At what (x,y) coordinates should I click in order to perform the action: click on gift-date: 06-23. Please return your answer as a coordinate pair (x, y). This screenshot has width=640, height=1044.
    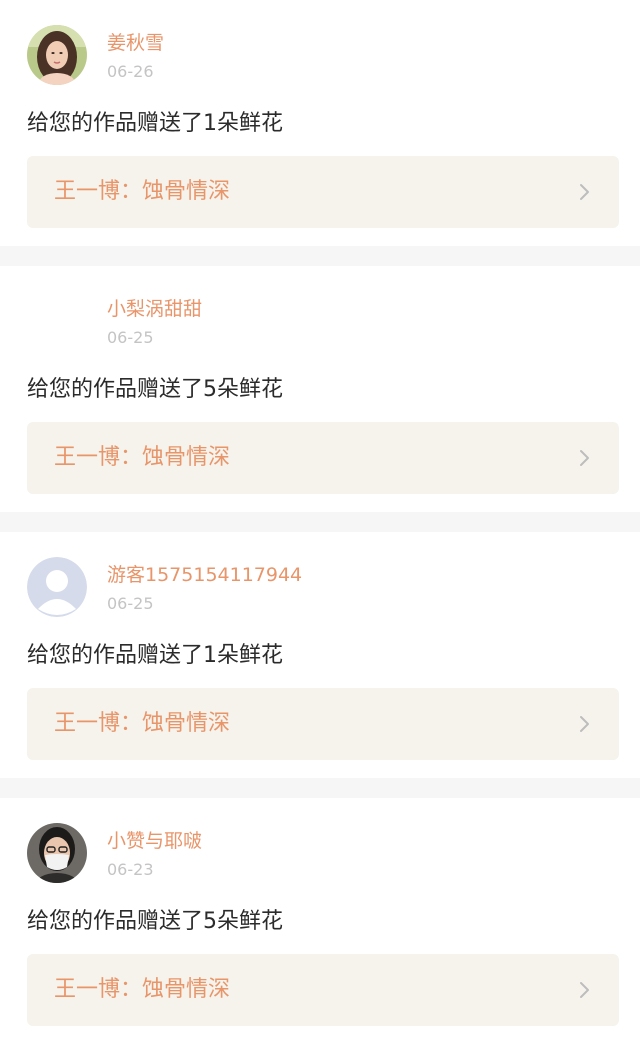
    Looking at the image, I should click on (130, 869).